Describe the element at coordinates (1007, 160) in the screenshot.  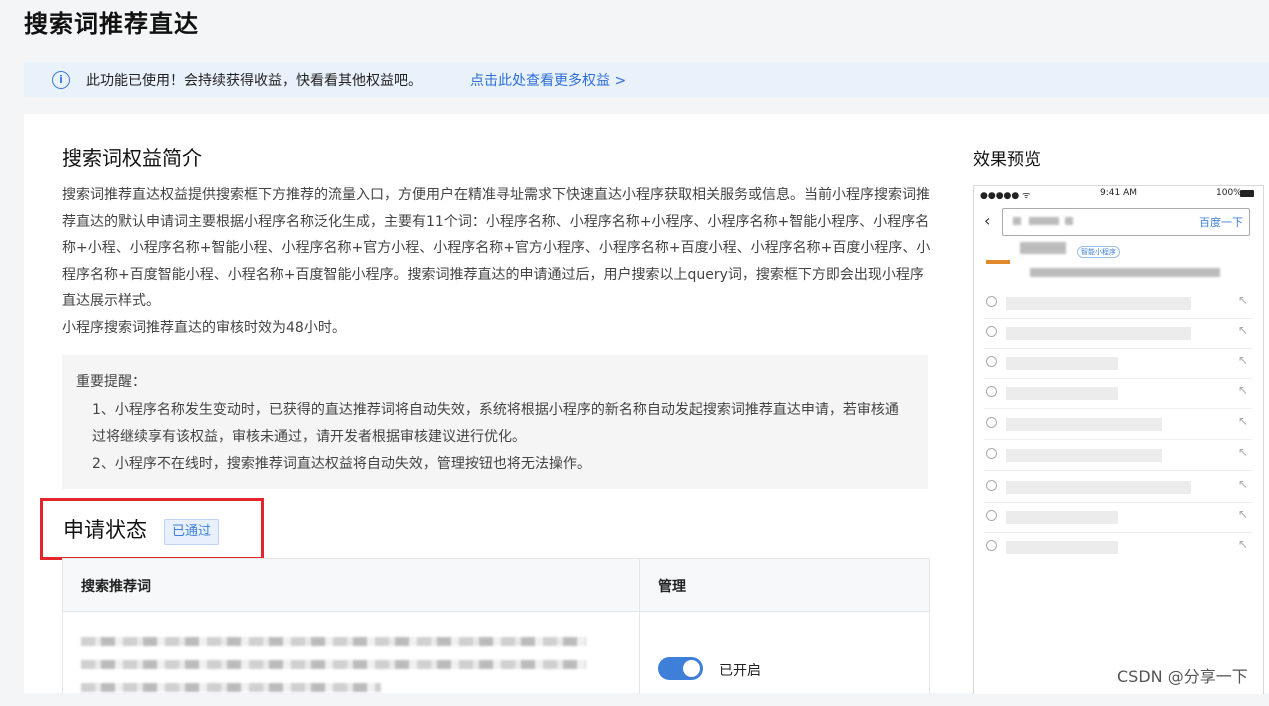
I see `preview-title: 效果预览` at that location.